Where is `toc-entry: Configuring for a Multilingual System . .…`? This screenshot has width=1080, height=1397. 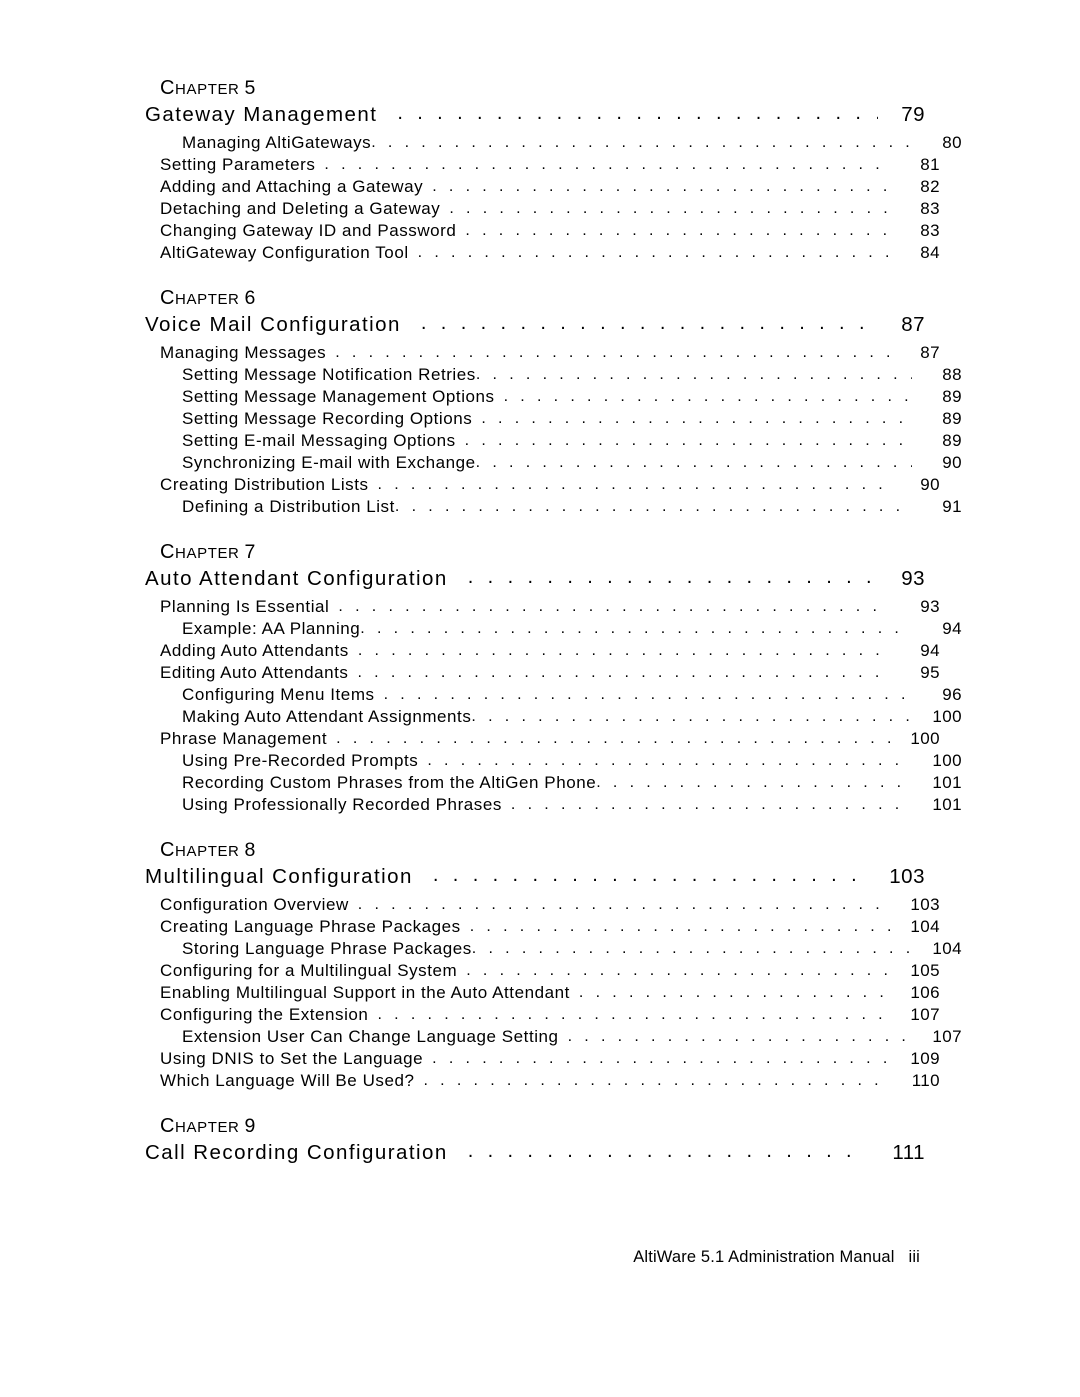 toc-entry: Configuring for a Multilingual System . .… is located at coordinates (540, 971).